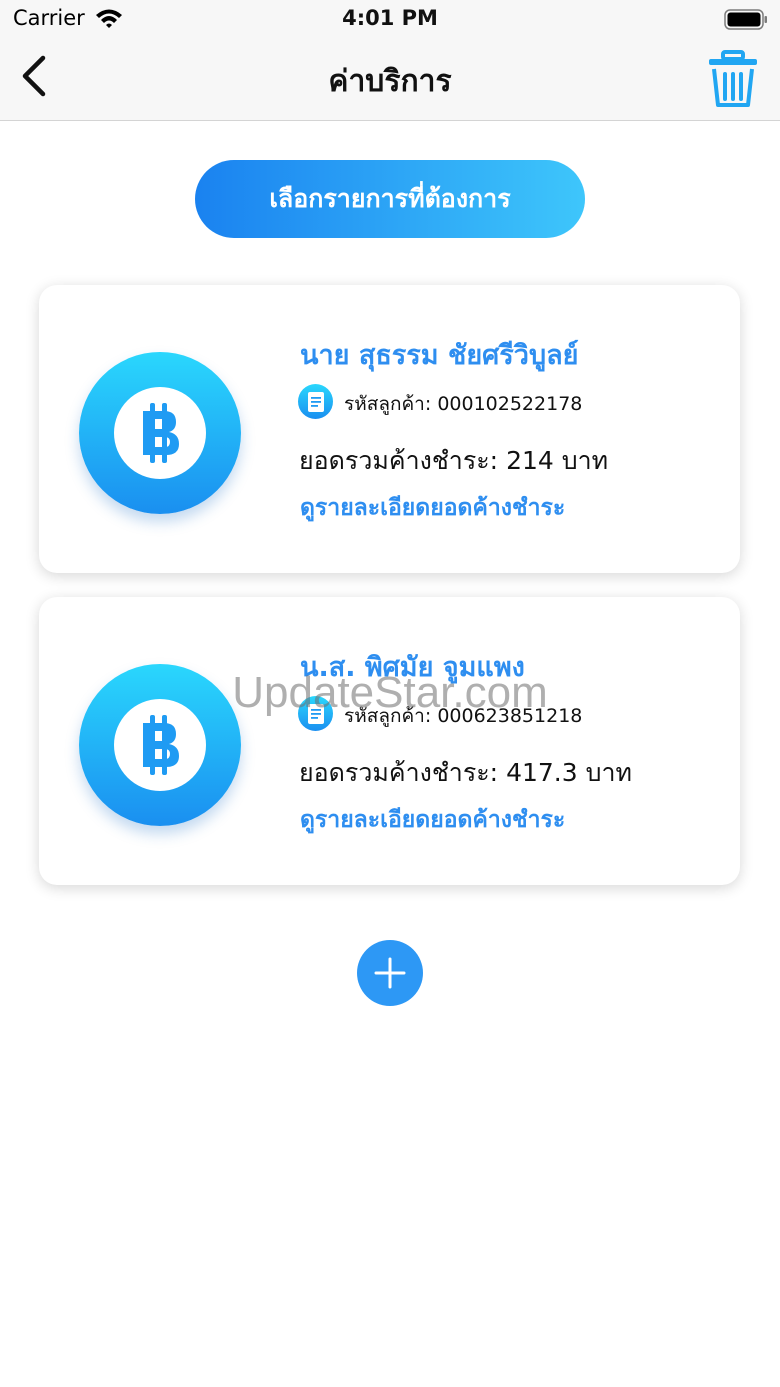 The width and height of the screenshot is (780, 1387). Describe the element at coordinates (530, 460) in the screenshot. I see `outstanding-amount: 214` at that location.